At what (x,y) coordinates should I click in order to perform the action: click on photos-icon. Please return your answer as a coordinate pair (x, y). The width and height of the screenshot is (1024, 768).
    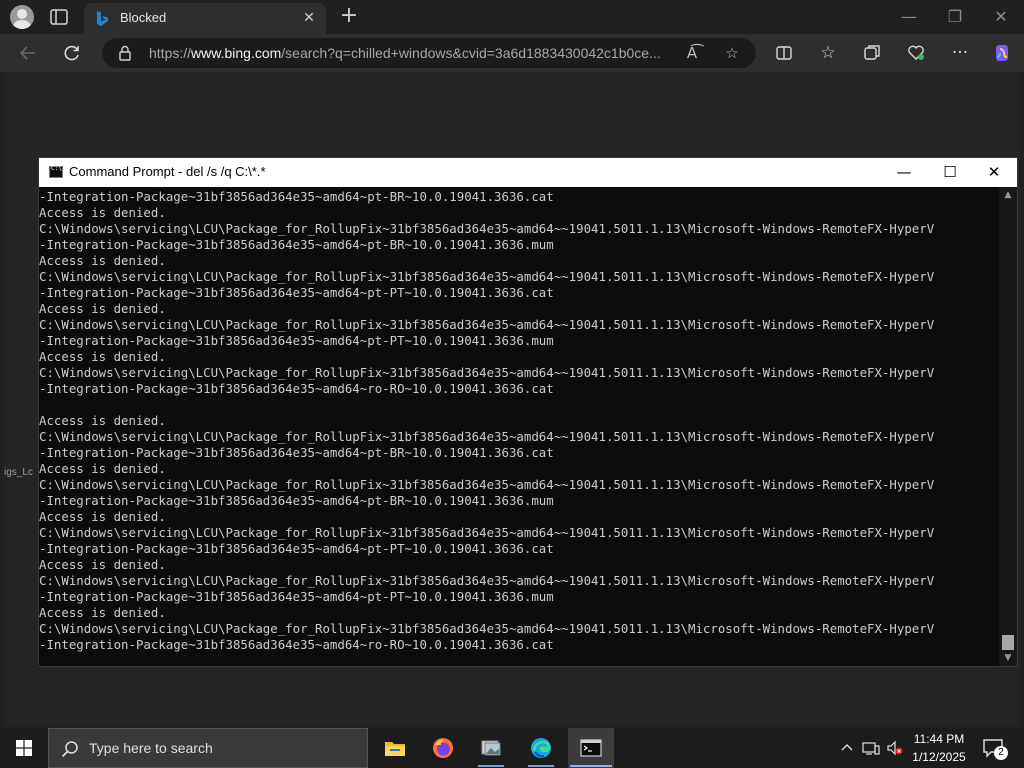
    Looking at the image, I should click on (491, 748).